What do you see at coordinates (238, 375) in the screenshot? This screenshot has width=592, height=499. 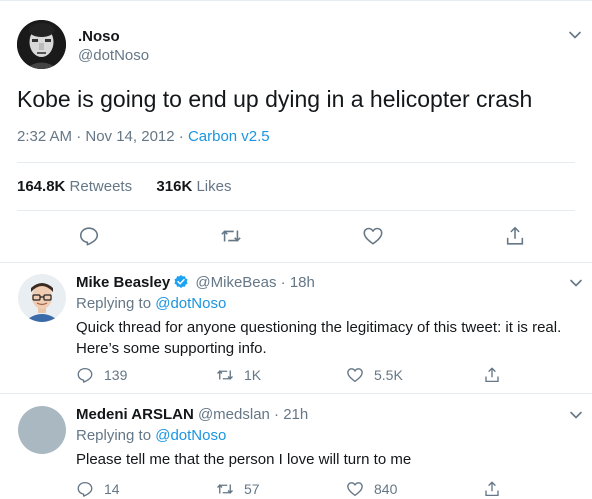 I see `retweet-action: 1K` at bounding box center [238, 375].